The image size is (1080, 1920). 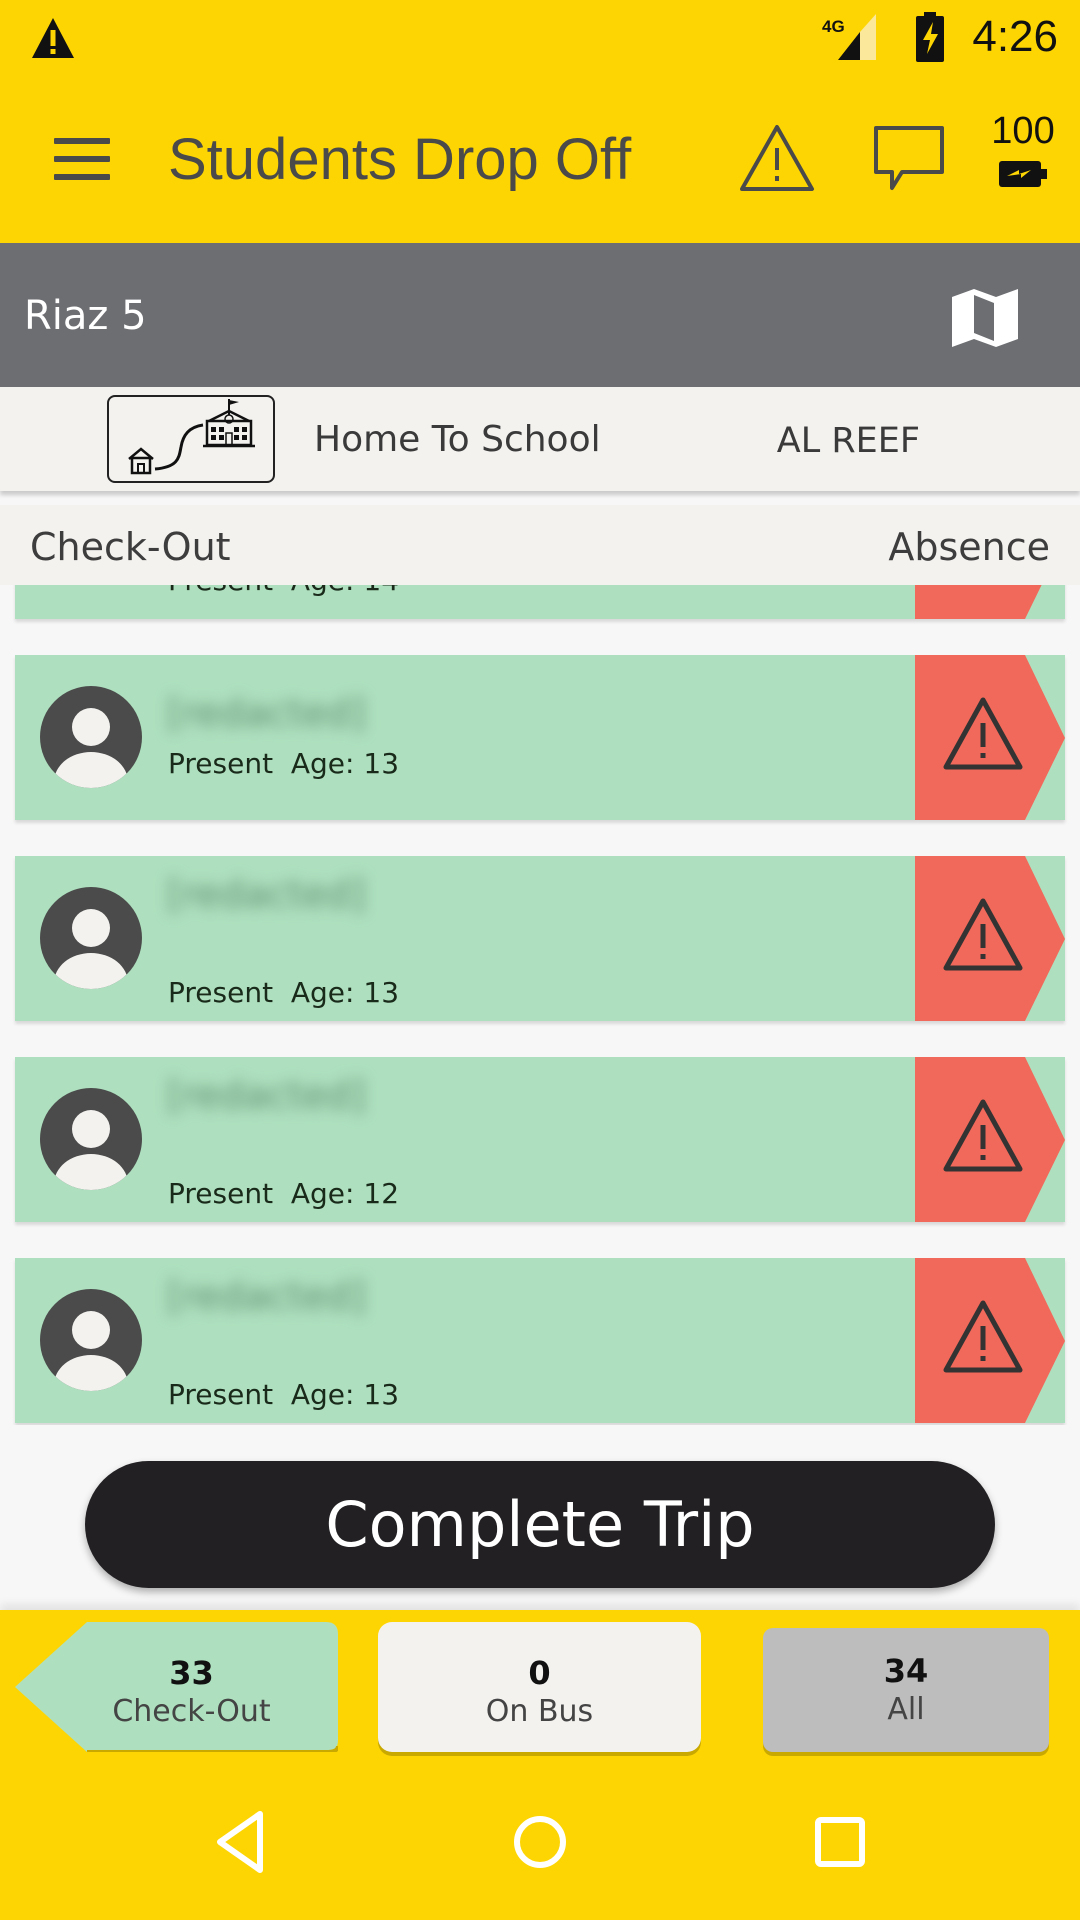 I want to click on list-column-header: Check-Out Absence, so click(x=540, y=545).